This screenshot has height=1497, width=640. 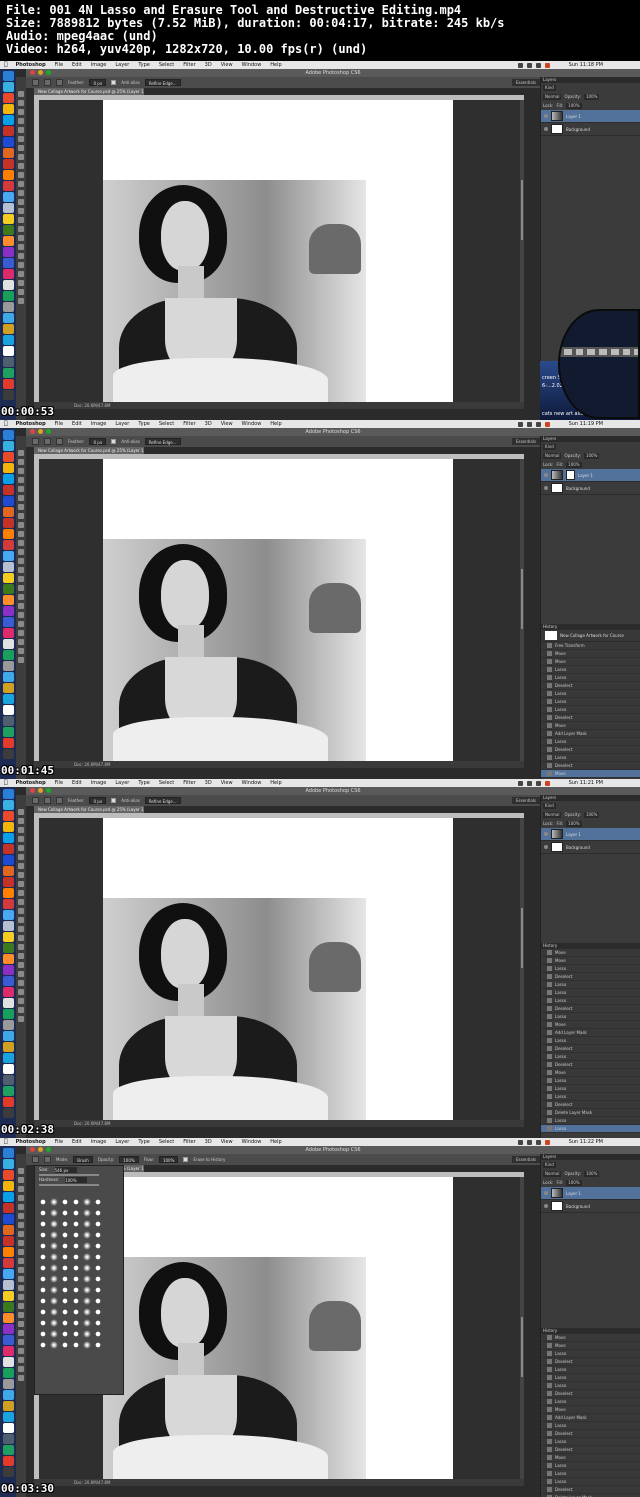 I want to click on menu-item-view: View, so click(x=227, y=783).